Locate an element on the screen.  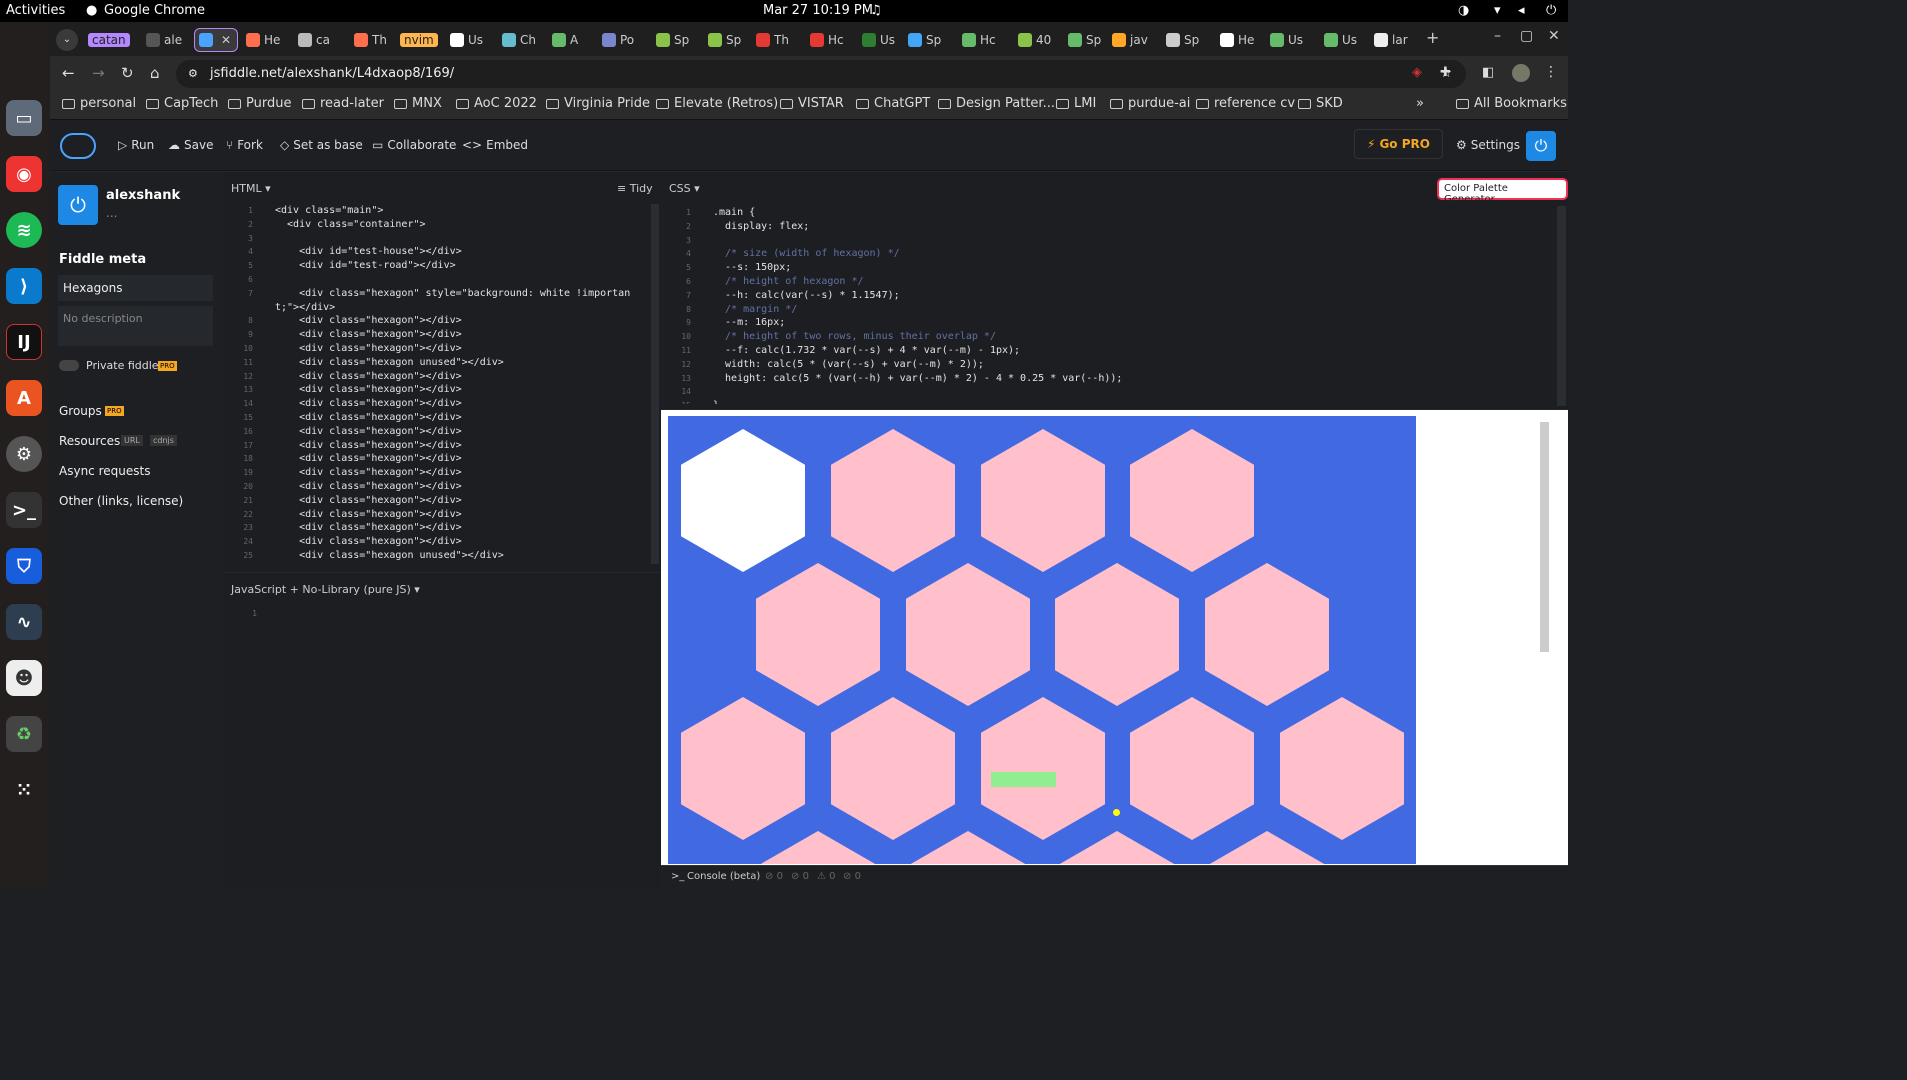
all-bookmarks: All Bookmarks is located at coordinates (1511, 103).